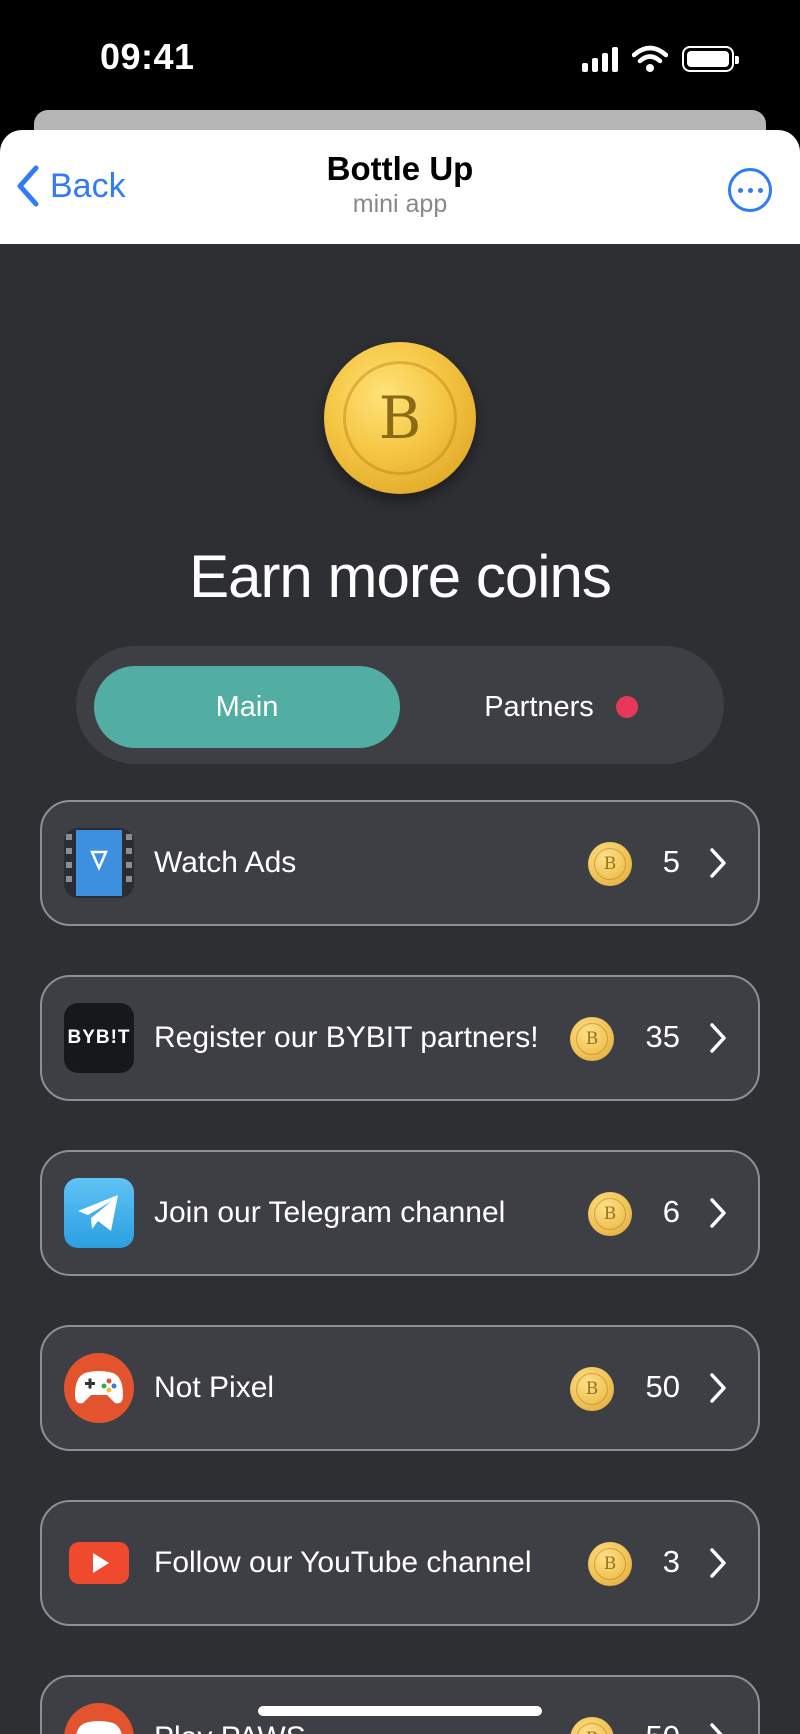 The width and height of the screenshot is (800, 1734). Describe the element at coordinates (650, 58) in the screenshot. I see `wifi-icon` at that location.